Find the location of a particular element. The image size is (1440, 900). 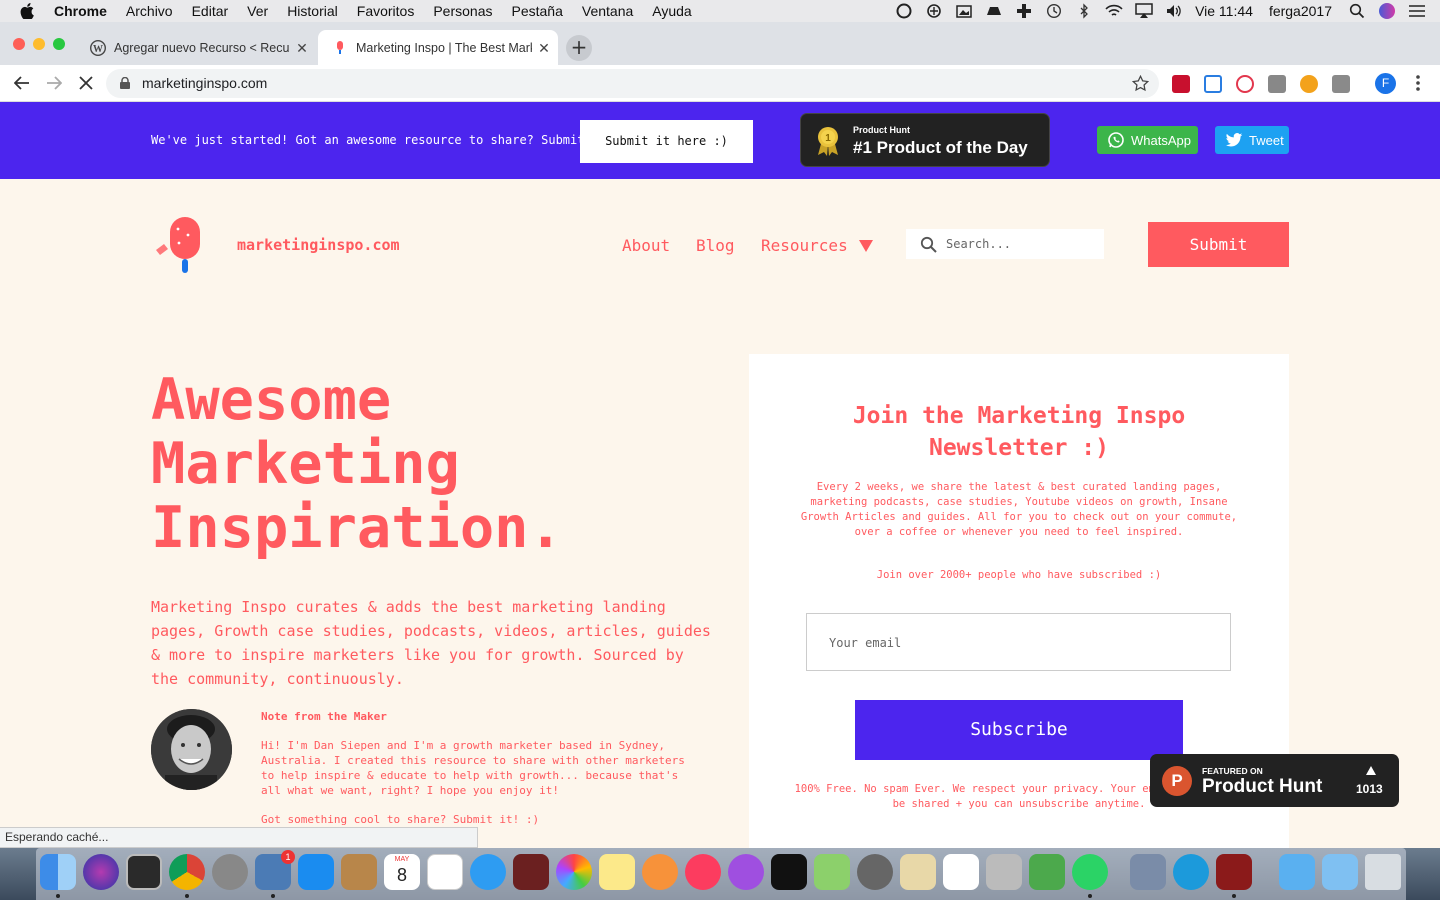

running-indicator is located at coordinates (1090, 896).